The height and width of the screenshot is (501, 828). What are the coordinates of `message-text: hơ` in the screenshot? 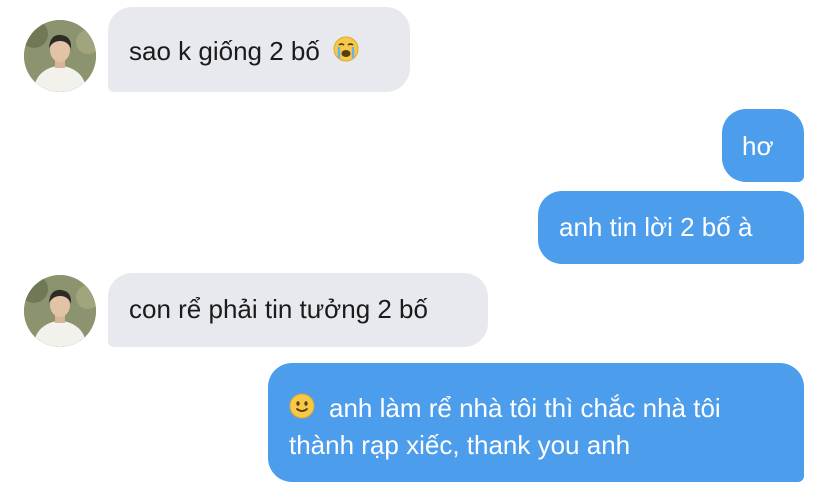 It's located at (758, 146).